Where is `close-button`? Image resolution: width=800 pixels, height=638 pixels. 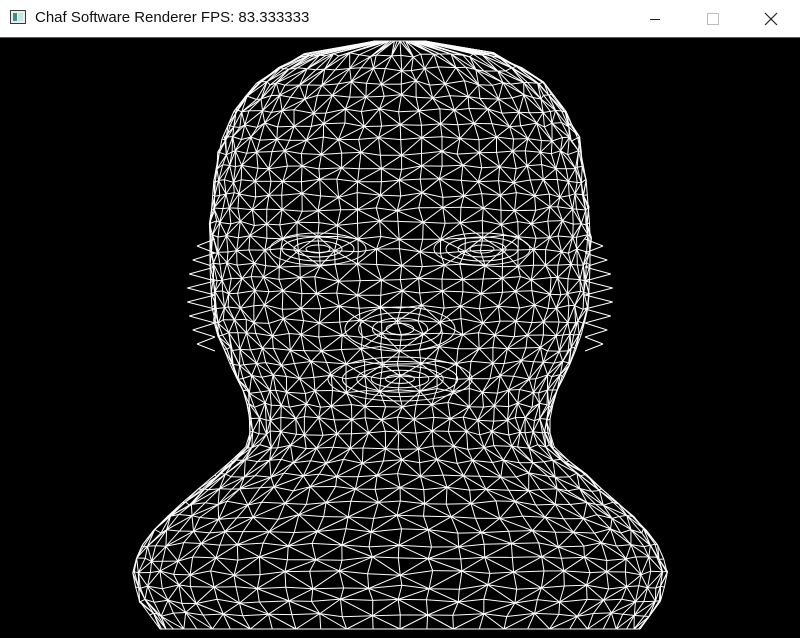
close-button is located at coordinates (771, 18).